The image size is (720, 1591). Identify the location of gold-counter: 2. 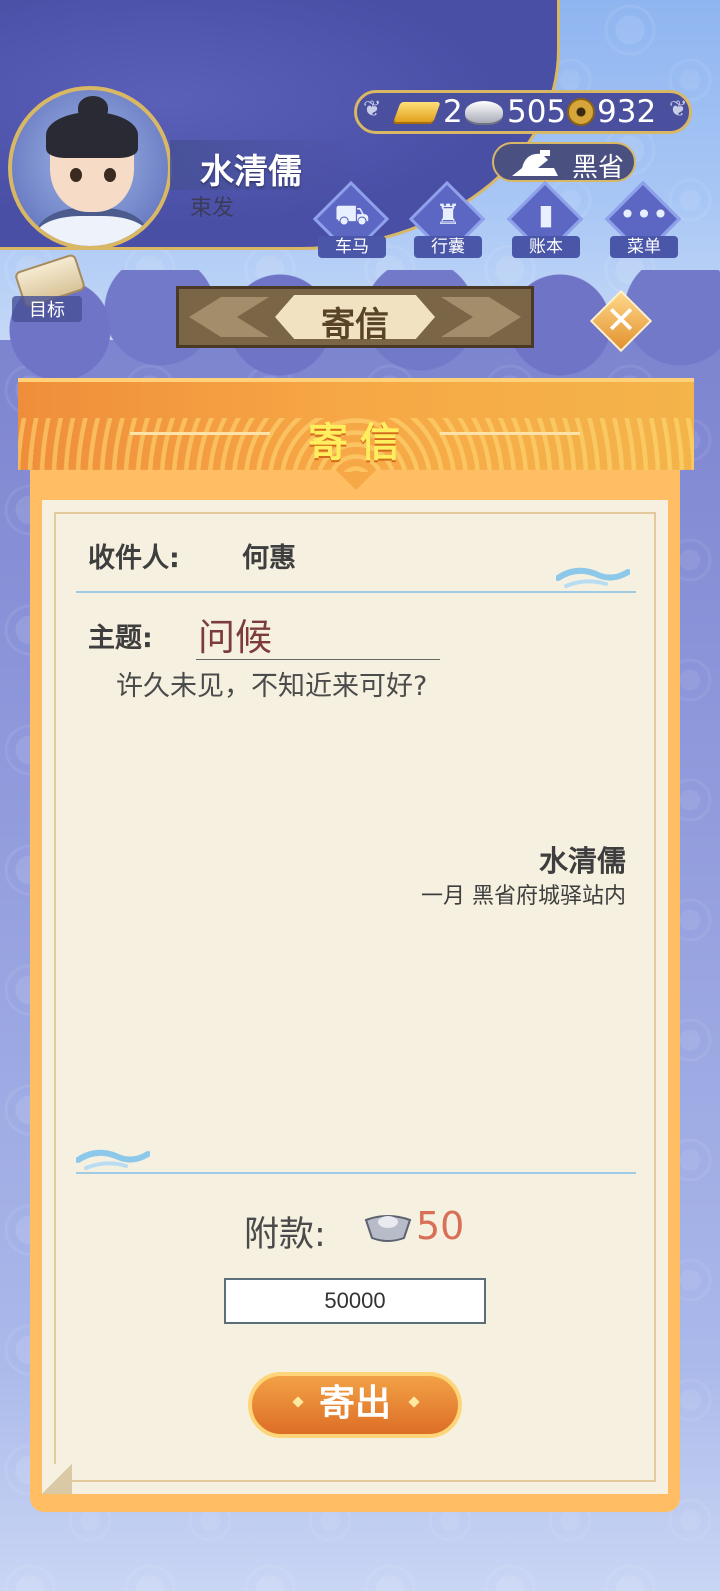
(428, 112).